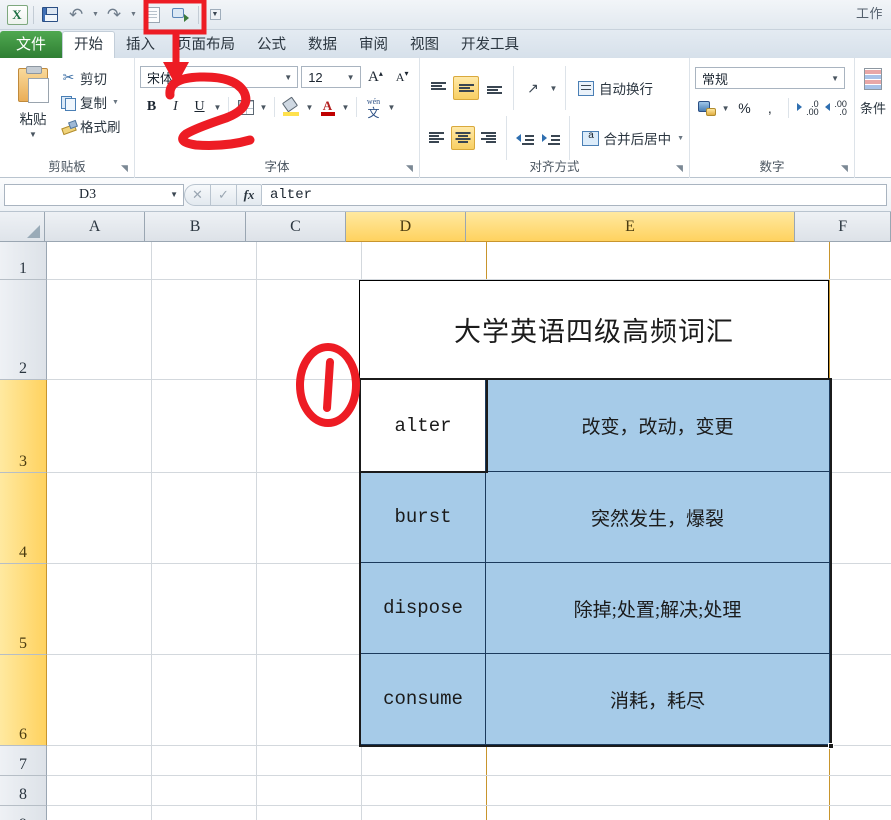 This screenshot has width=891, height=820. Describe the element at coordinates (630, 227) in the screenshot. I see `column-header-e: E` at that location.